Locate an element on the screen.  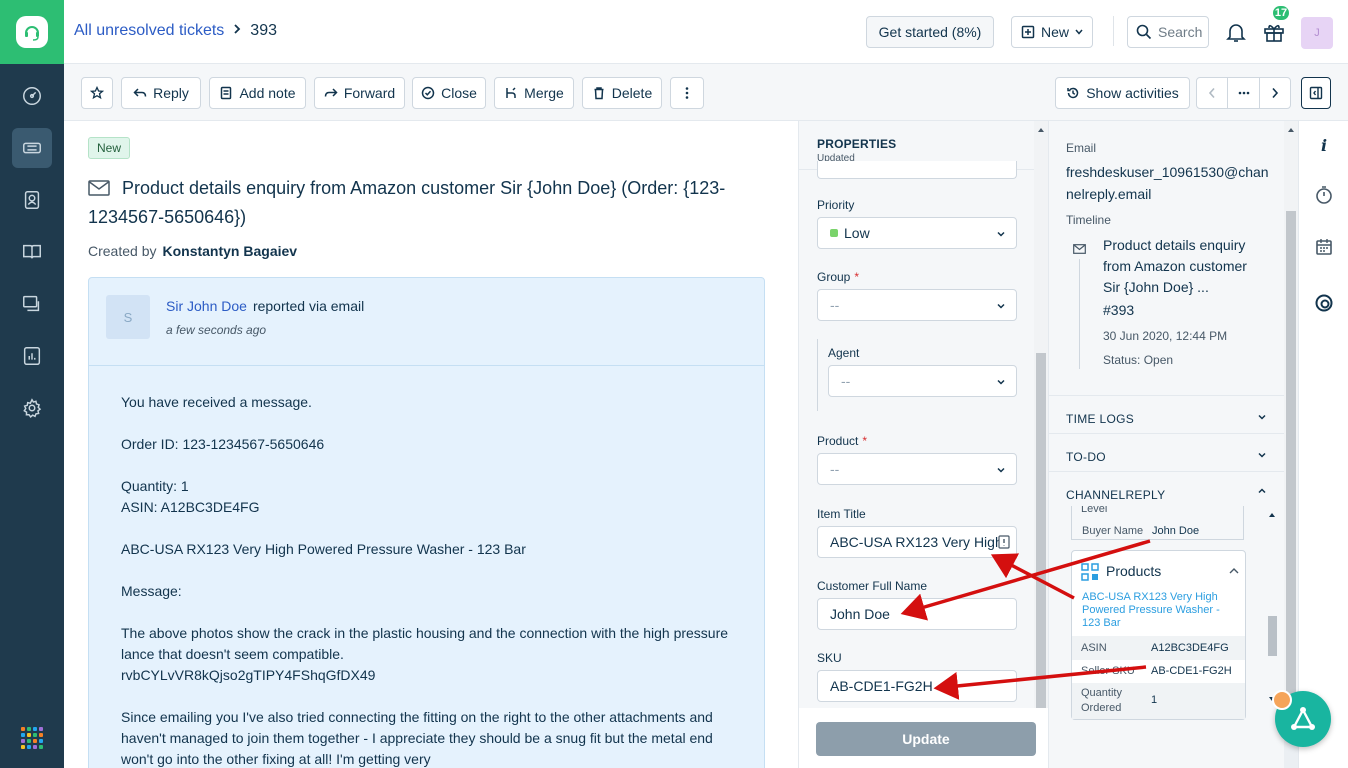
knowledge-base-icon is located at coordinates (32, 252).